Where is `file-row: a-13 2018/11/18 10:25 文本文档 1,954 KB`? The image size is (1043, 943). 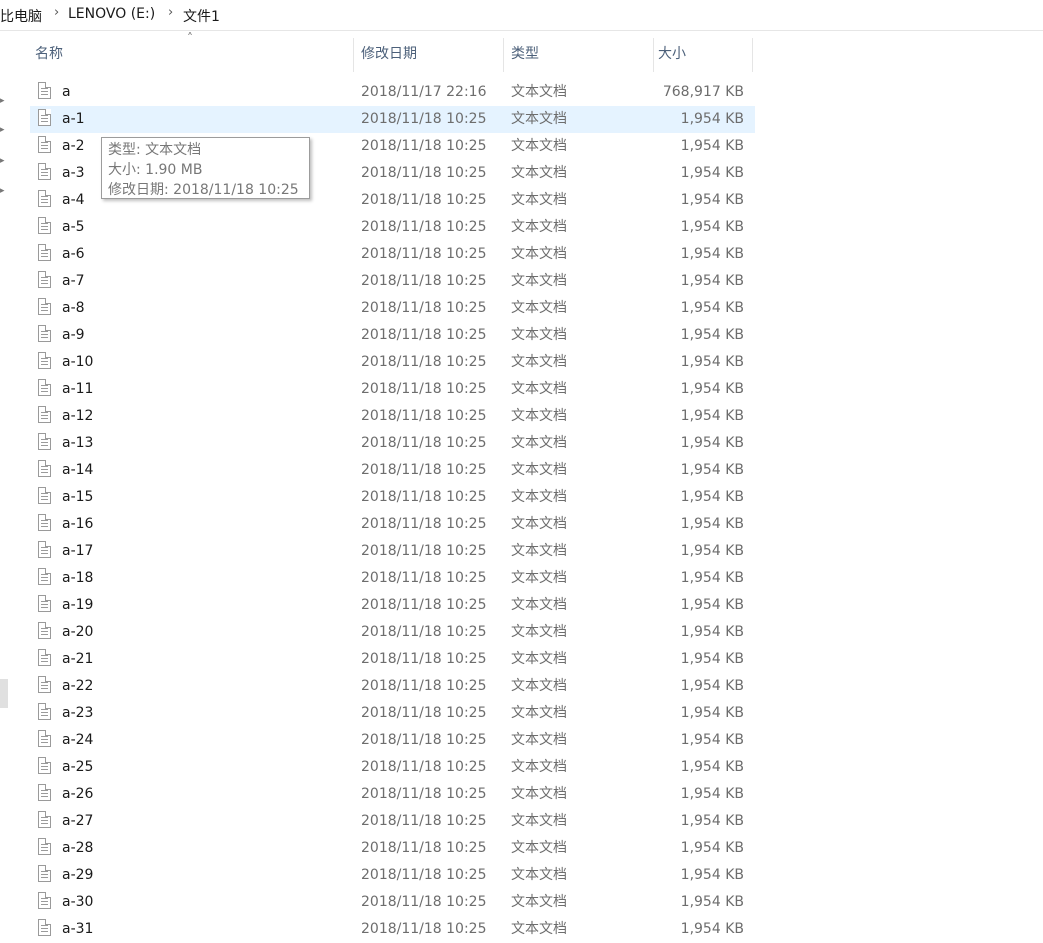 file-row: a-13 2018/11/18 10:25 文本文档 1,954 KB is located at coordinates (392, 443).